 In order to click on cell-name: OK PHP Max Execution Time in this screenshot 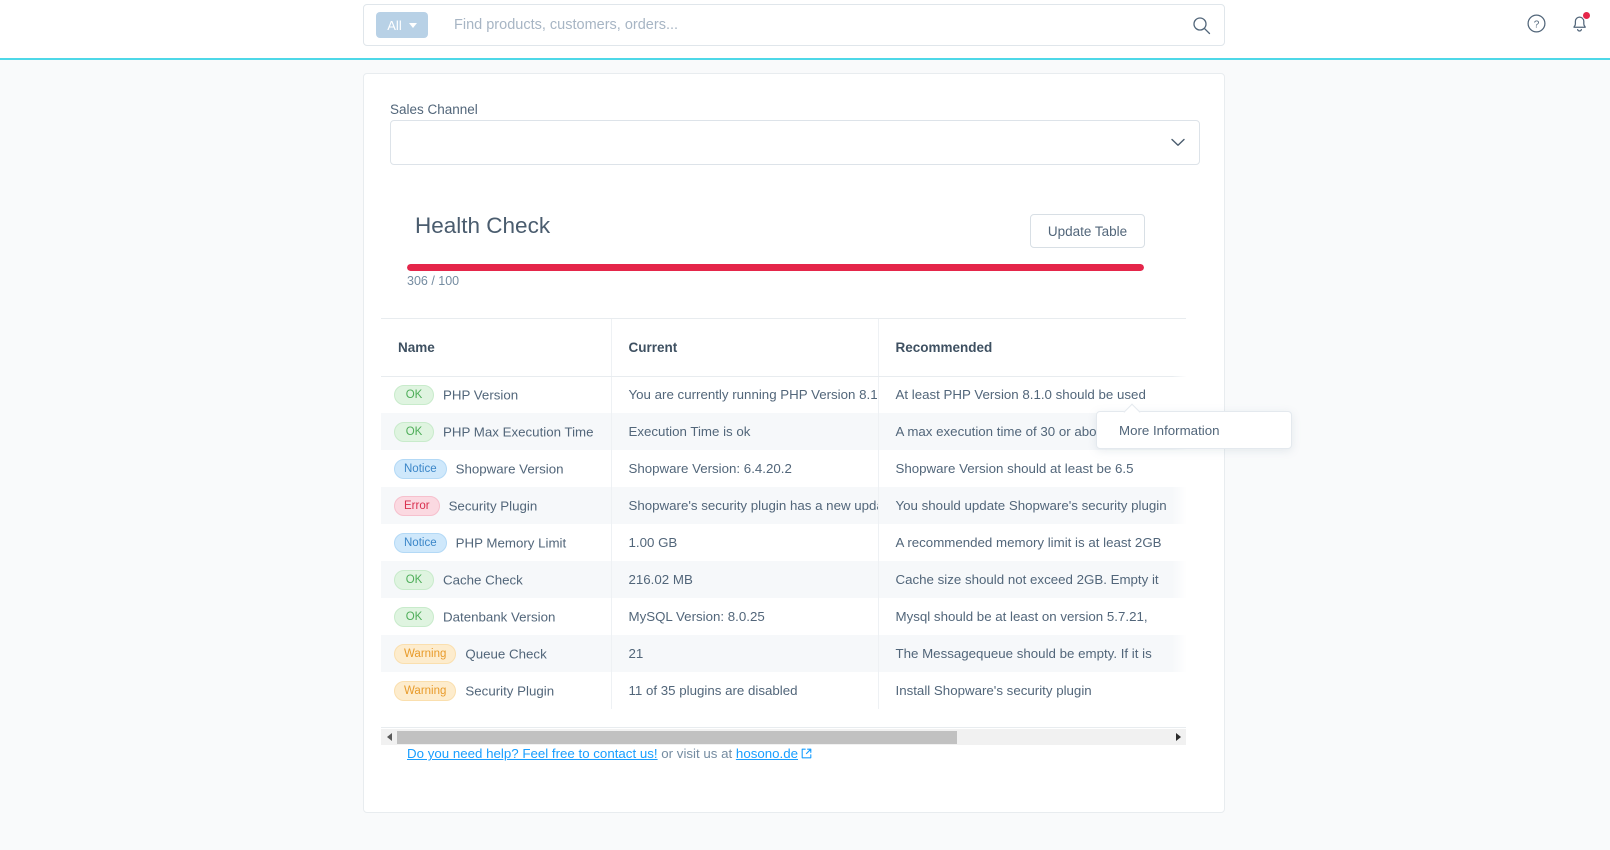, I will do `click(496, 431)`.